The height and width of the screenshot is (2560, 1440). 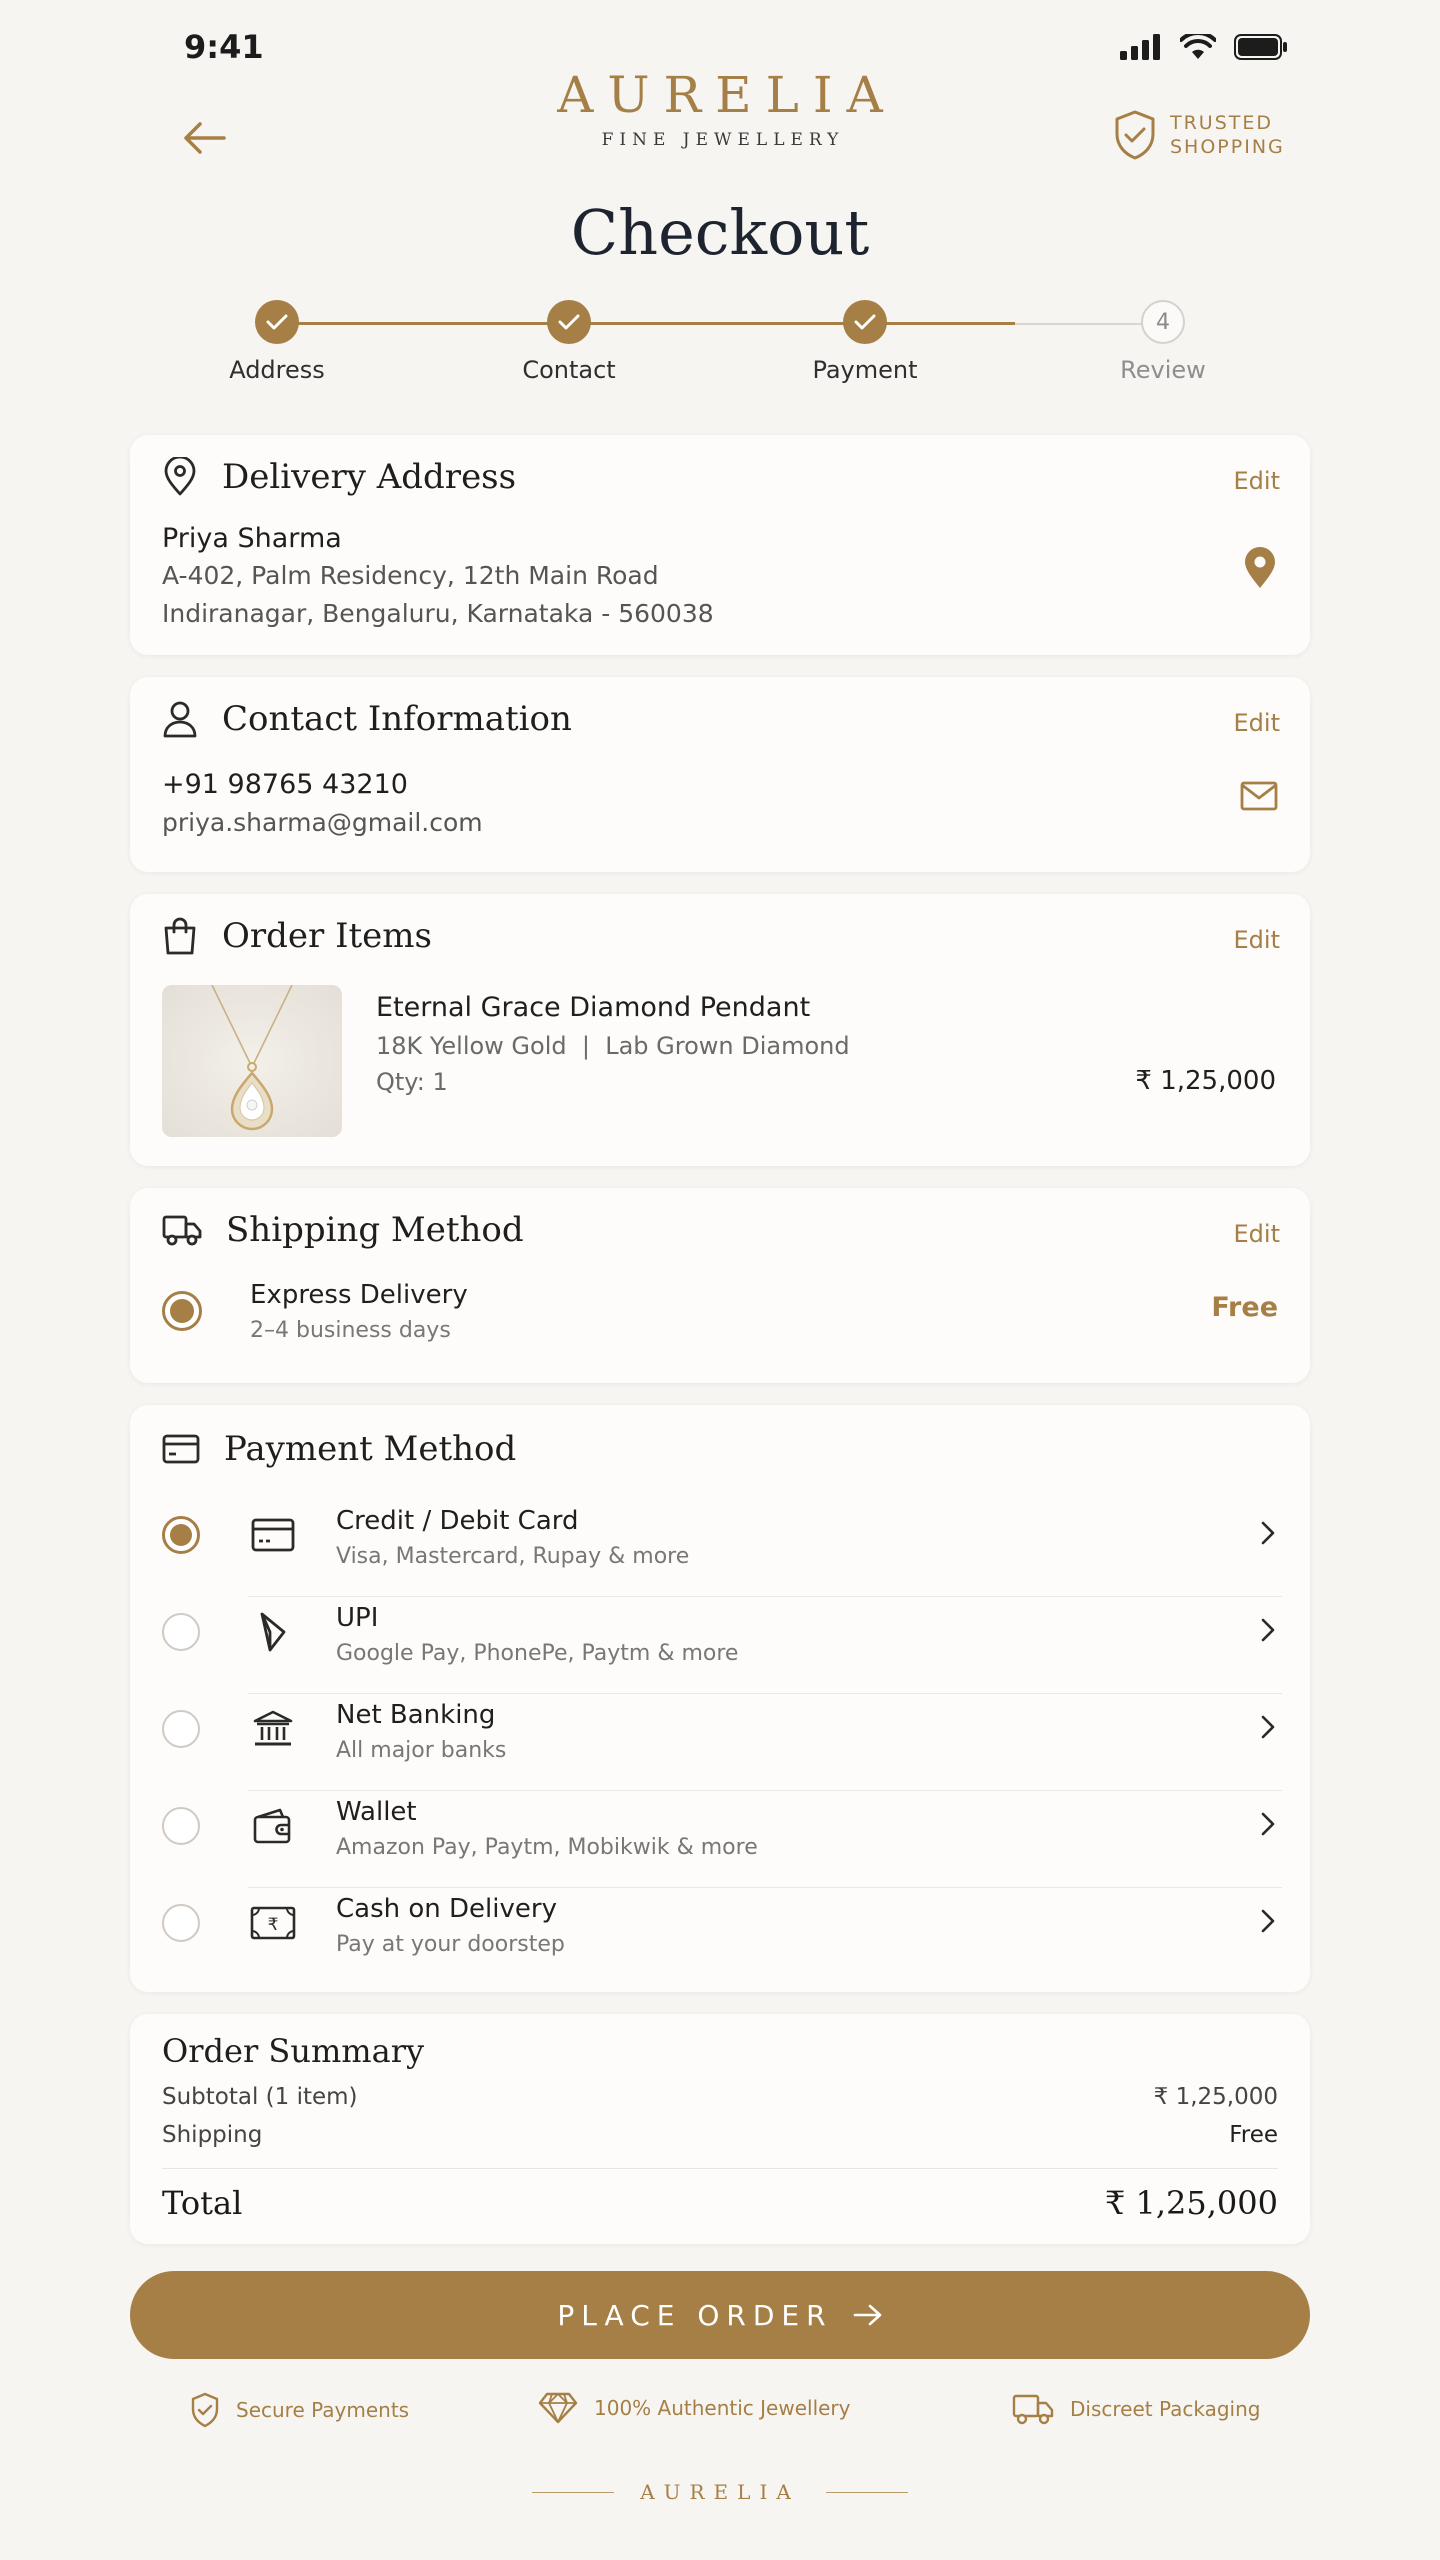 What do you see at coordinates (322, 822) in the screenshot?
I see `contact-email: priya.sharma@gmail.com` at bounding box center [322, 822].